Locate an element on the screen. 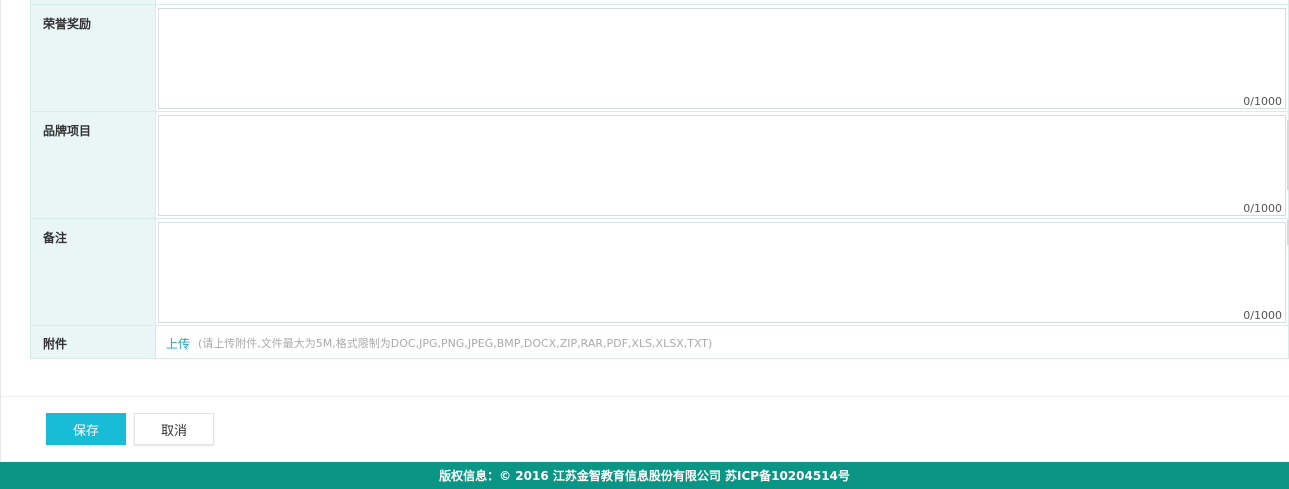 The width and height of the screenshot is (1289, 489). remarks-char-counter: 0/1000 is located at coordinates (1262, 315).